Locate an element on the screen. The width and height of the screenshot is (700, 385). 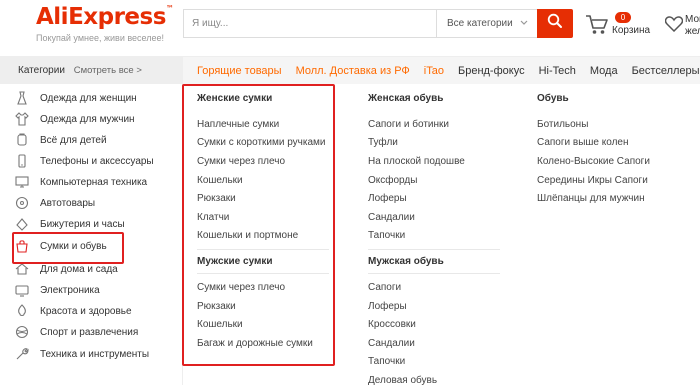
aliexpress-logo: AliExpress™ is located at coordinates (105, 17).